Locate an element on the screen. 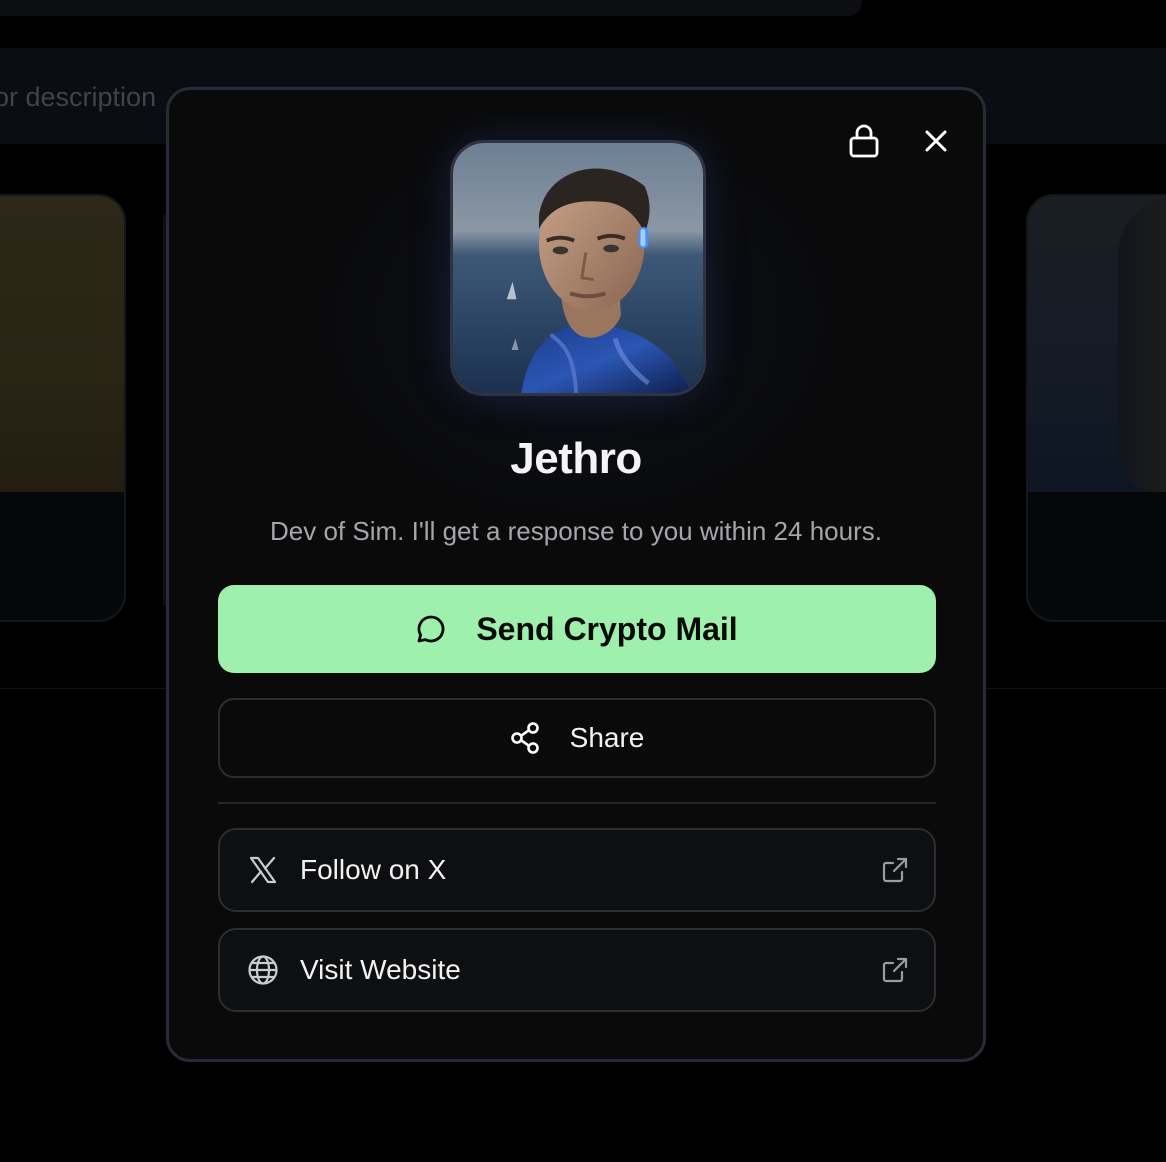 This screenshot has height=1162, width=1166. close-button is located at coordinates (936, 141).